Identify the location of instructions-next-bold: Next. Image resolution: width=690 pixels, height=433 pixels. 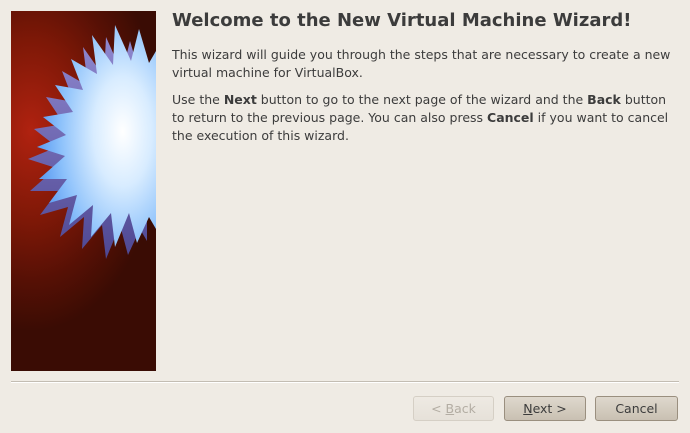
(240, 99).